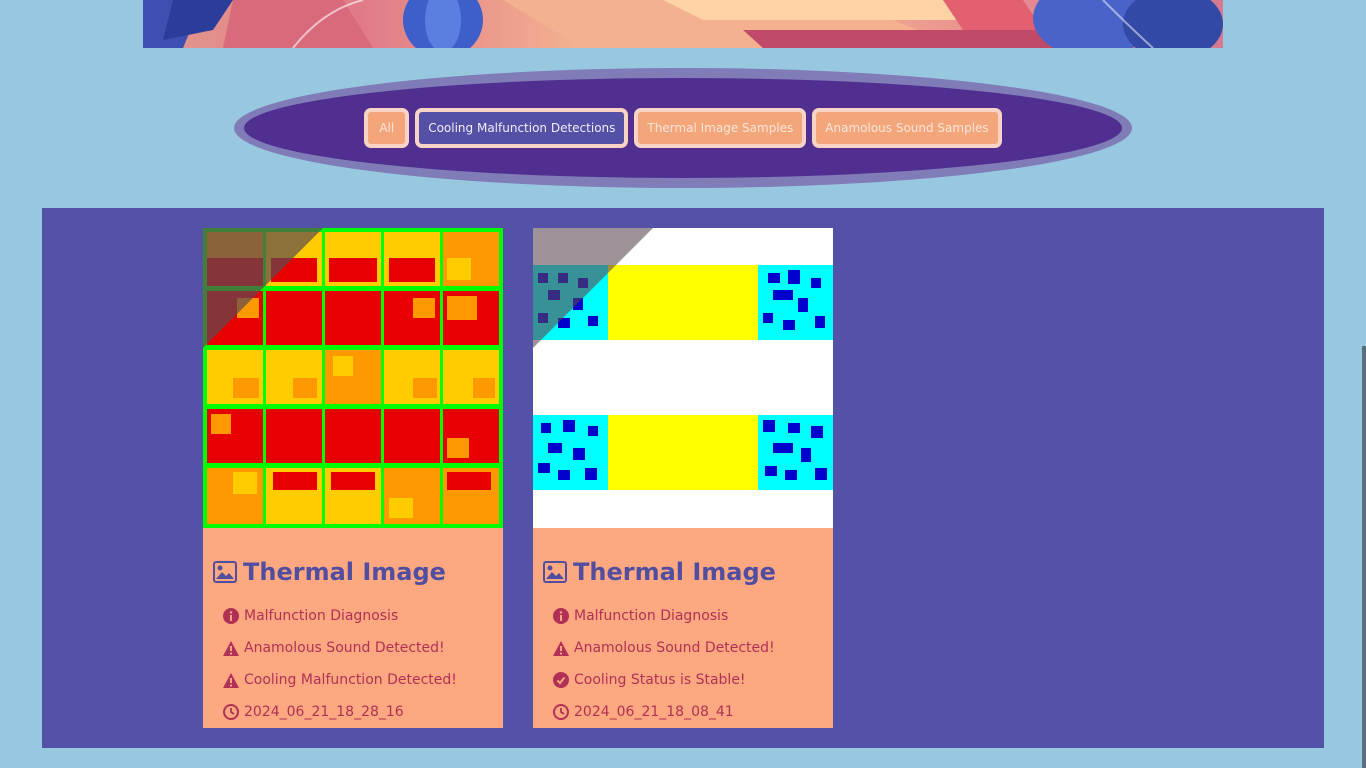 This screenshot has height=768, width=1366. I want to click on filter-cooling-malfunction-button: Cooling Malfunction Detections, so click(522, 128).